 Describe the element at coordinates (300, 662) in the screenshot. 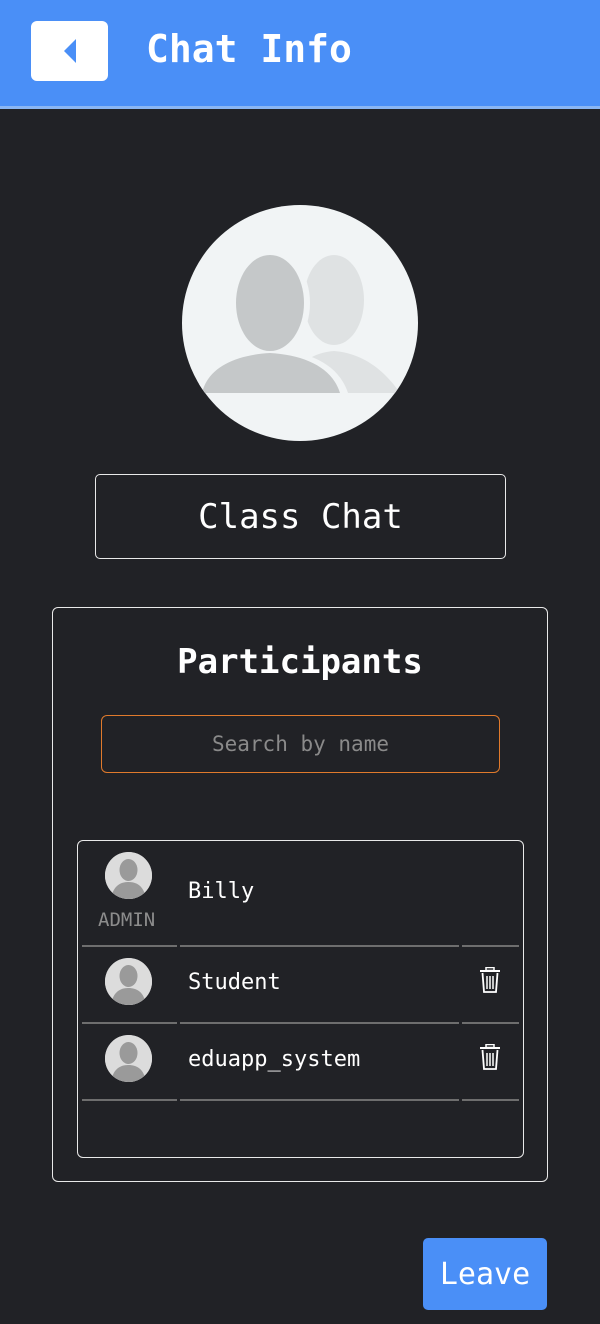

I see `participants-title: Participants` at that location.